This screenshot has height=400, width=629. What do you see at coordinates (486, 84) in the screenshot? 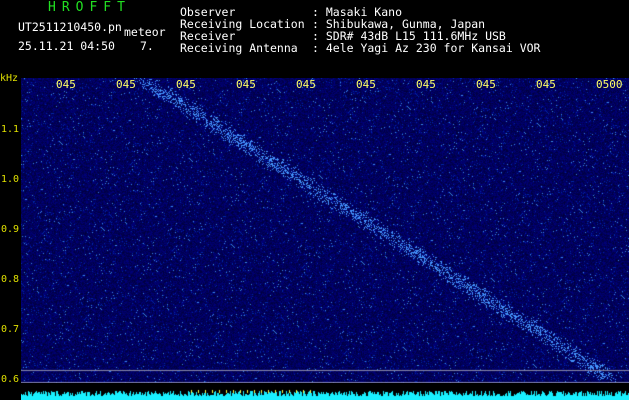
I see `x-tick-7: 045` at bounding box center [486, 84].